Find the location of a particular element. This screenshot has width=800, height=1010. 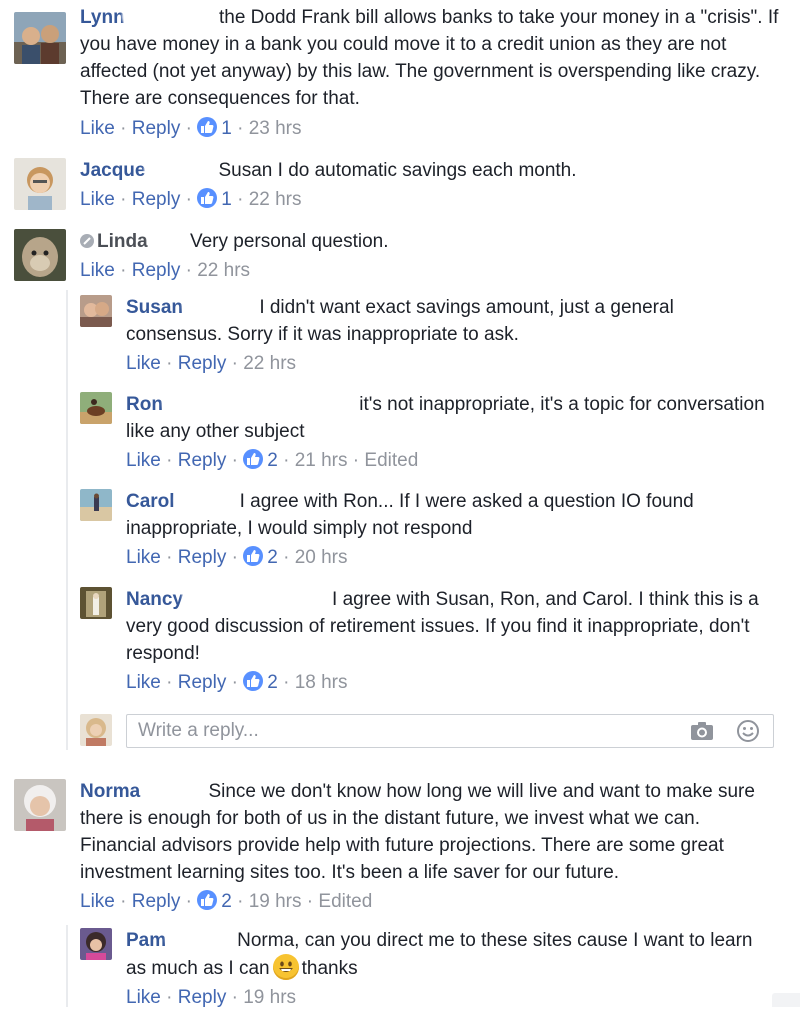

timestamp: 20 hrs is located at coordinates (321, 557).